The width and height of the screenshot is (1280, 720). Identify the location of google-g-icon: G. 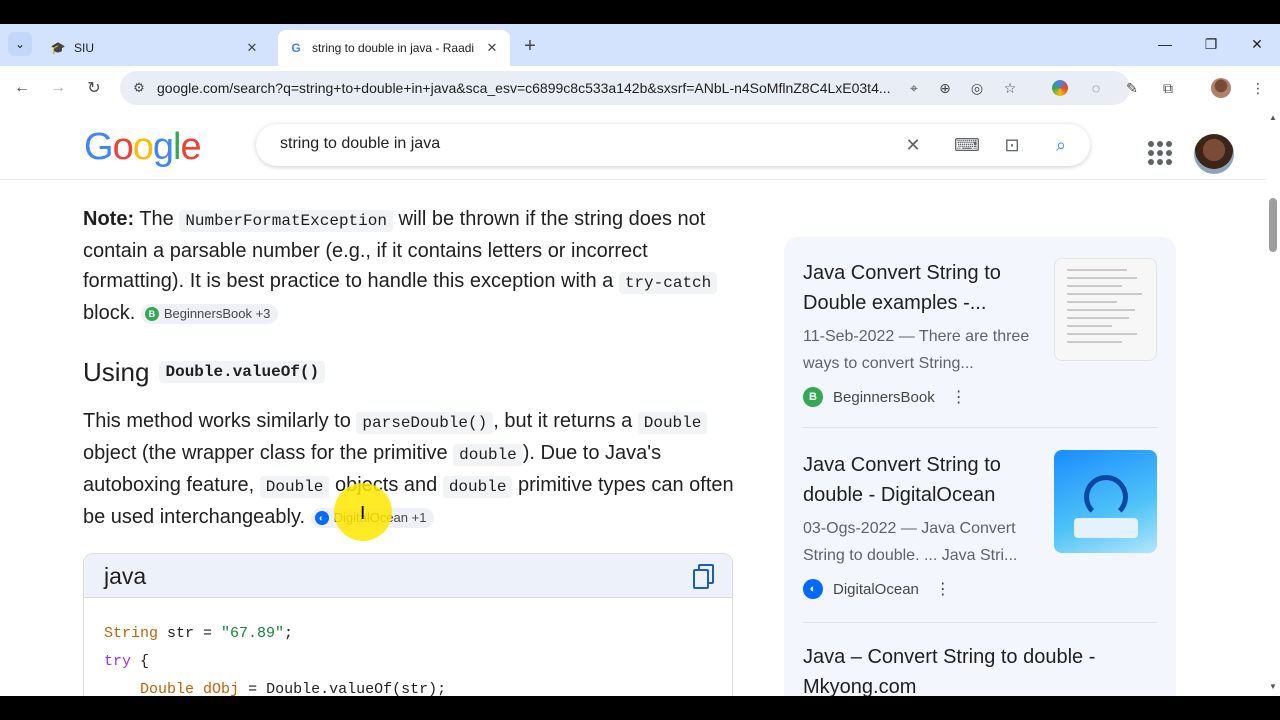
(296, 48).